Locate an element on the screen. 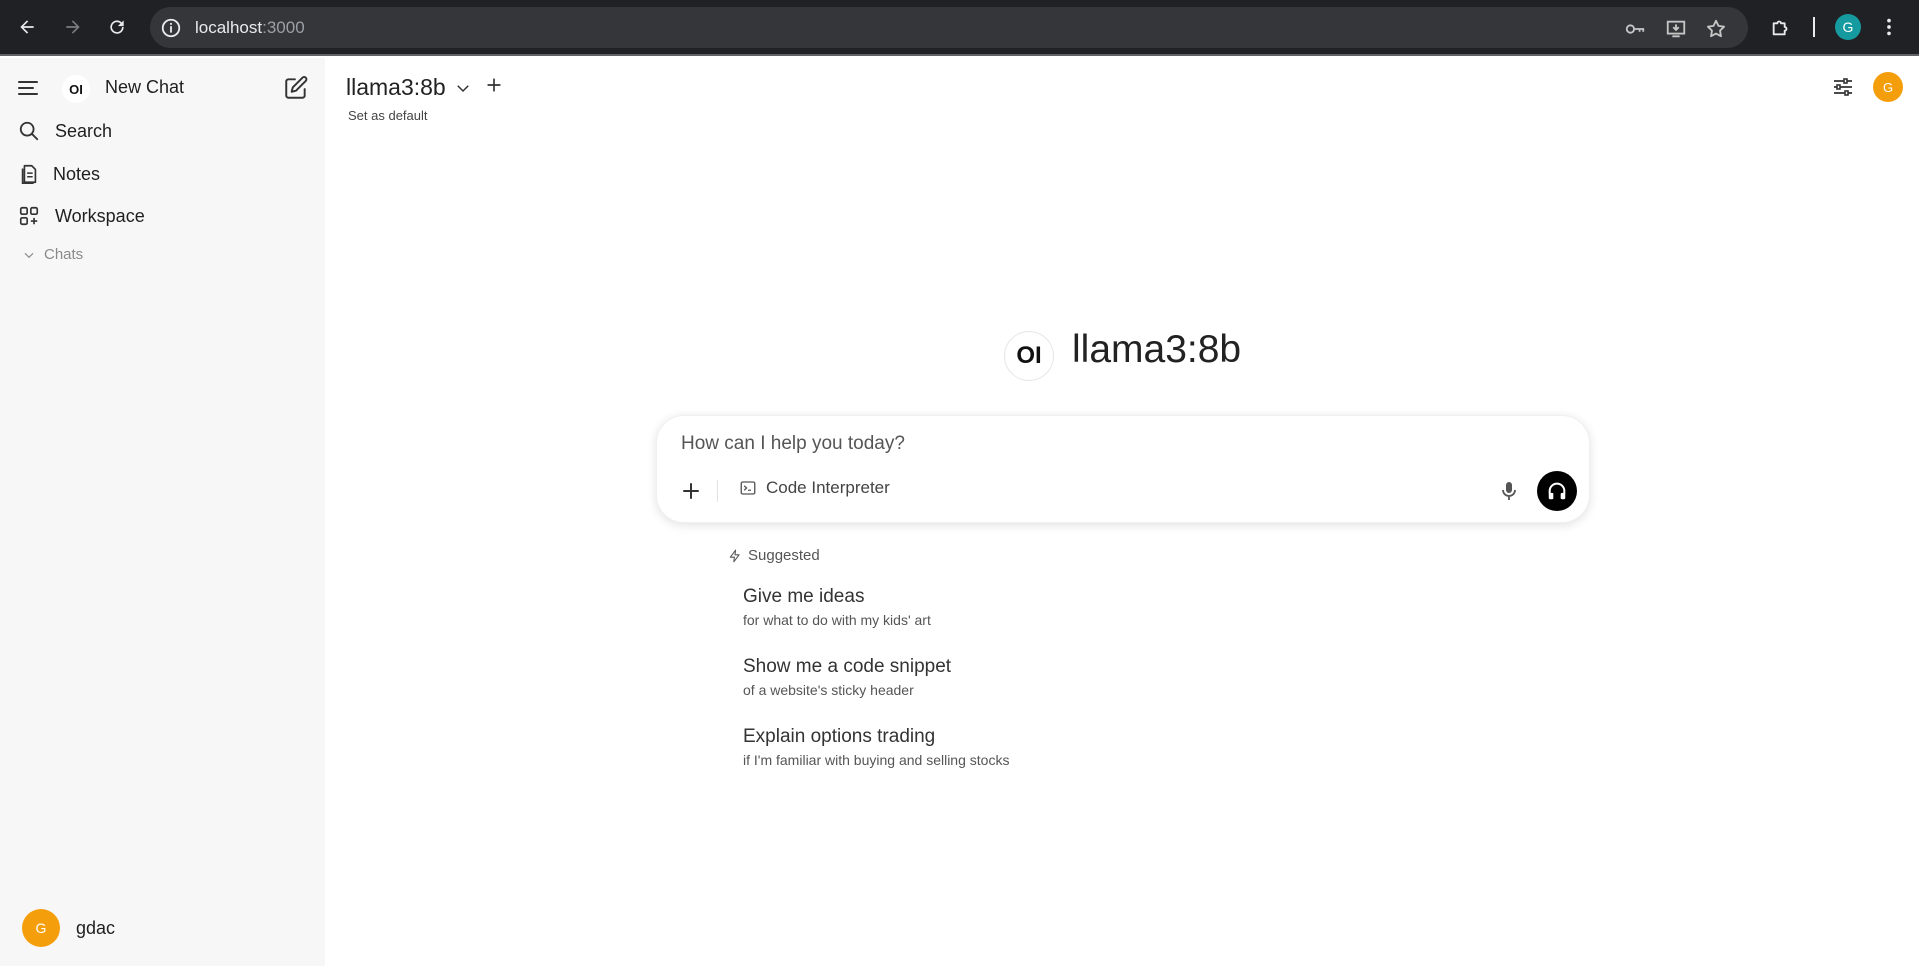  chats-section-toggle: Chats is located at coordinates (52, 254).